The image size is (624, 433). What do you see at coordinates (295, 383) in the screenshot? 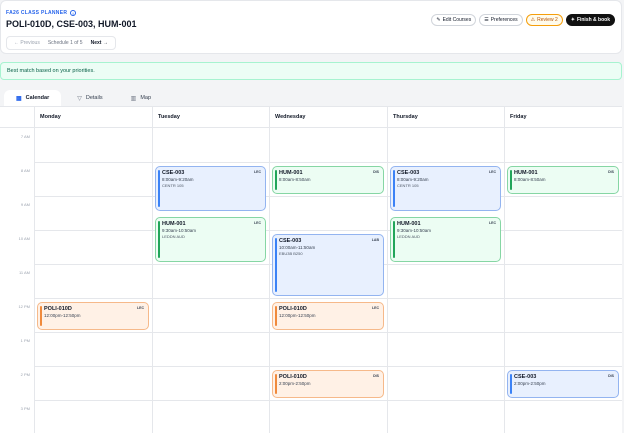
I see `event-time: 2:00pm-2:50pm` at bounding box center [295, 383].